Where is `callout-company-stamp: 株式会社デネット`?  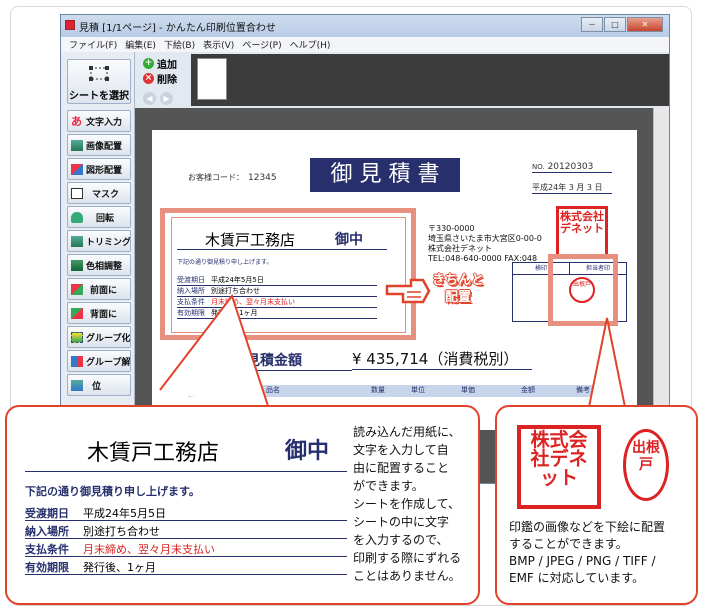
callout-company-stamp: 株式会社デネット is located at coordinates (559, 467).